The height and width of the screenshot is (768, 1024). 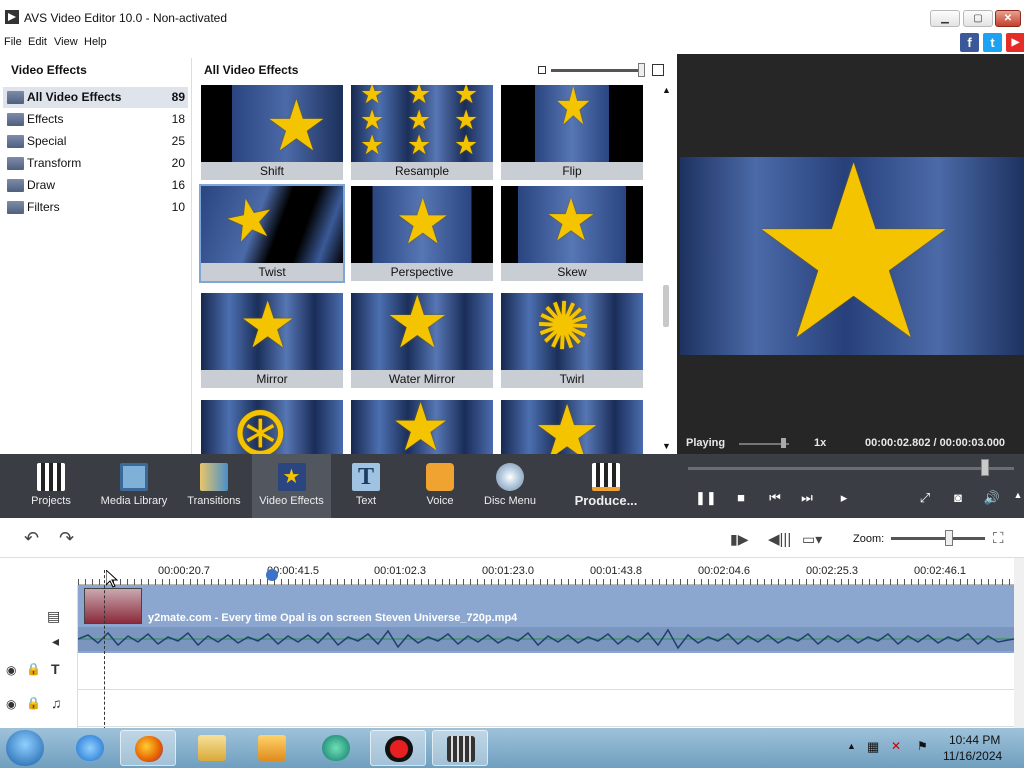 What do you see at coordinates (775, 498) in the screenshot?
I see `previous-frame-icon: ⏮` at bounding box center [775, 498].